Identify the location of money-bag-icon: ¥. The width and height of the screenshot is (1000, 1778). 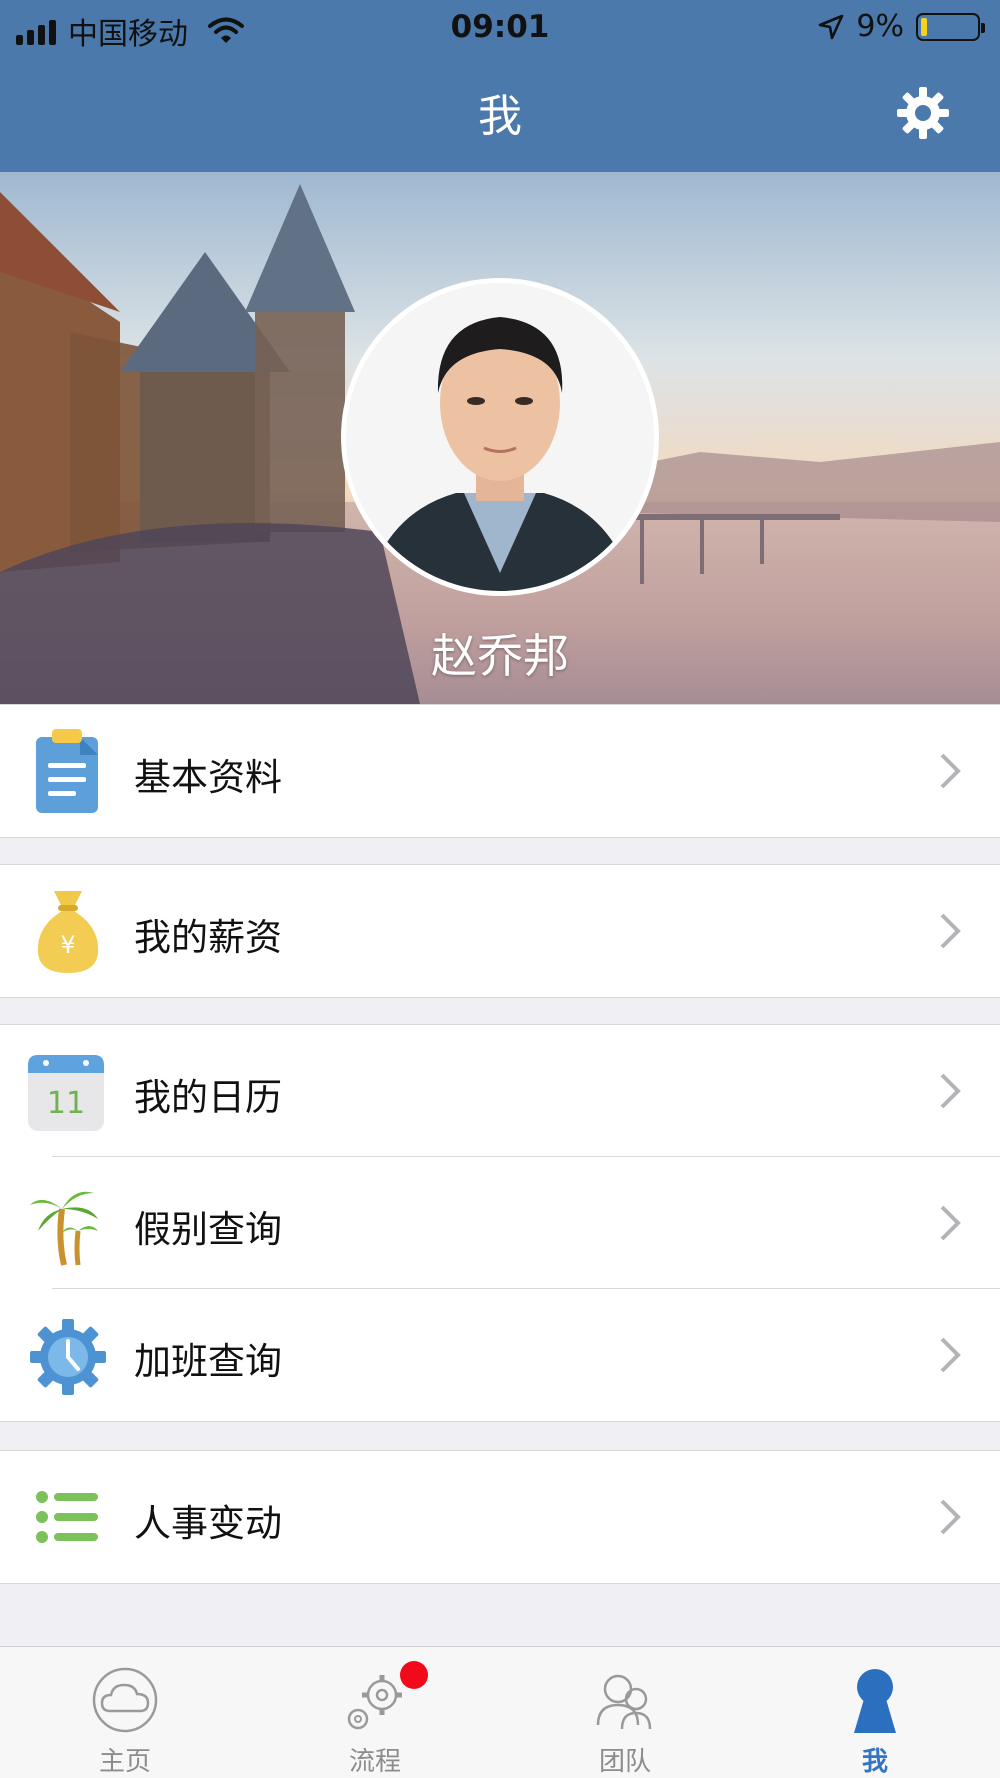
(68, 932).